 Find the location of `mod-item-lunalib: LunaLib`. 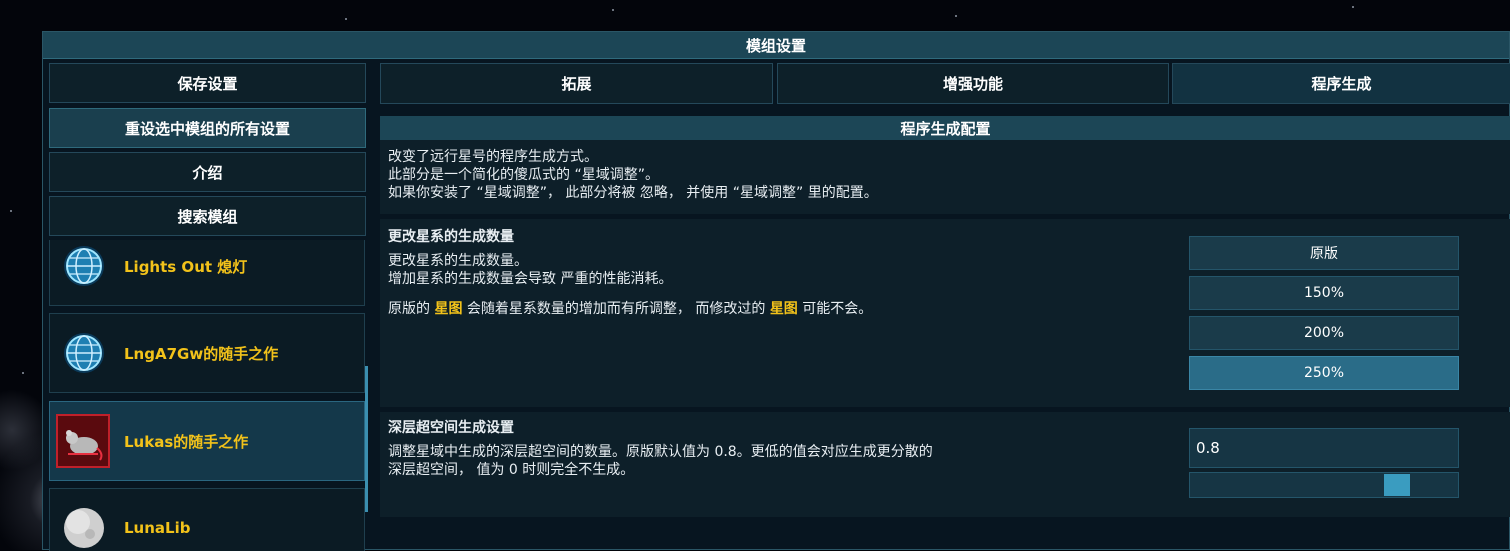

mod-item-lunalib: LunaLib is located at coordinates (207, 519).